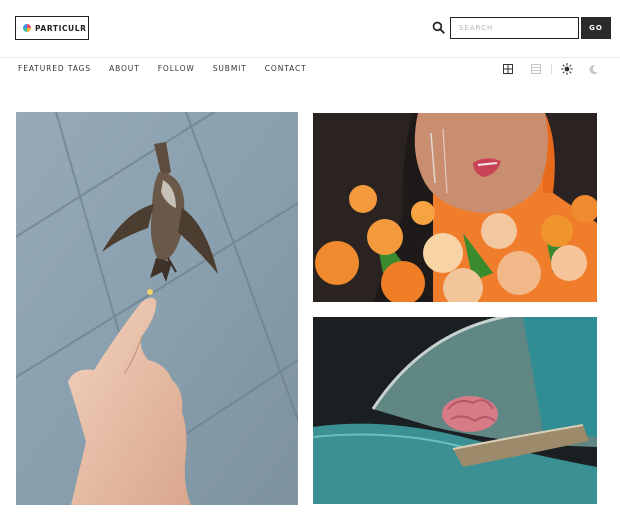 The height and width of the screenshot is (527, 620). What do you see at coordinates (286, 68) in the screenshot?
I see `nav-contact: CONTACT` at bounding box center [286, 68].